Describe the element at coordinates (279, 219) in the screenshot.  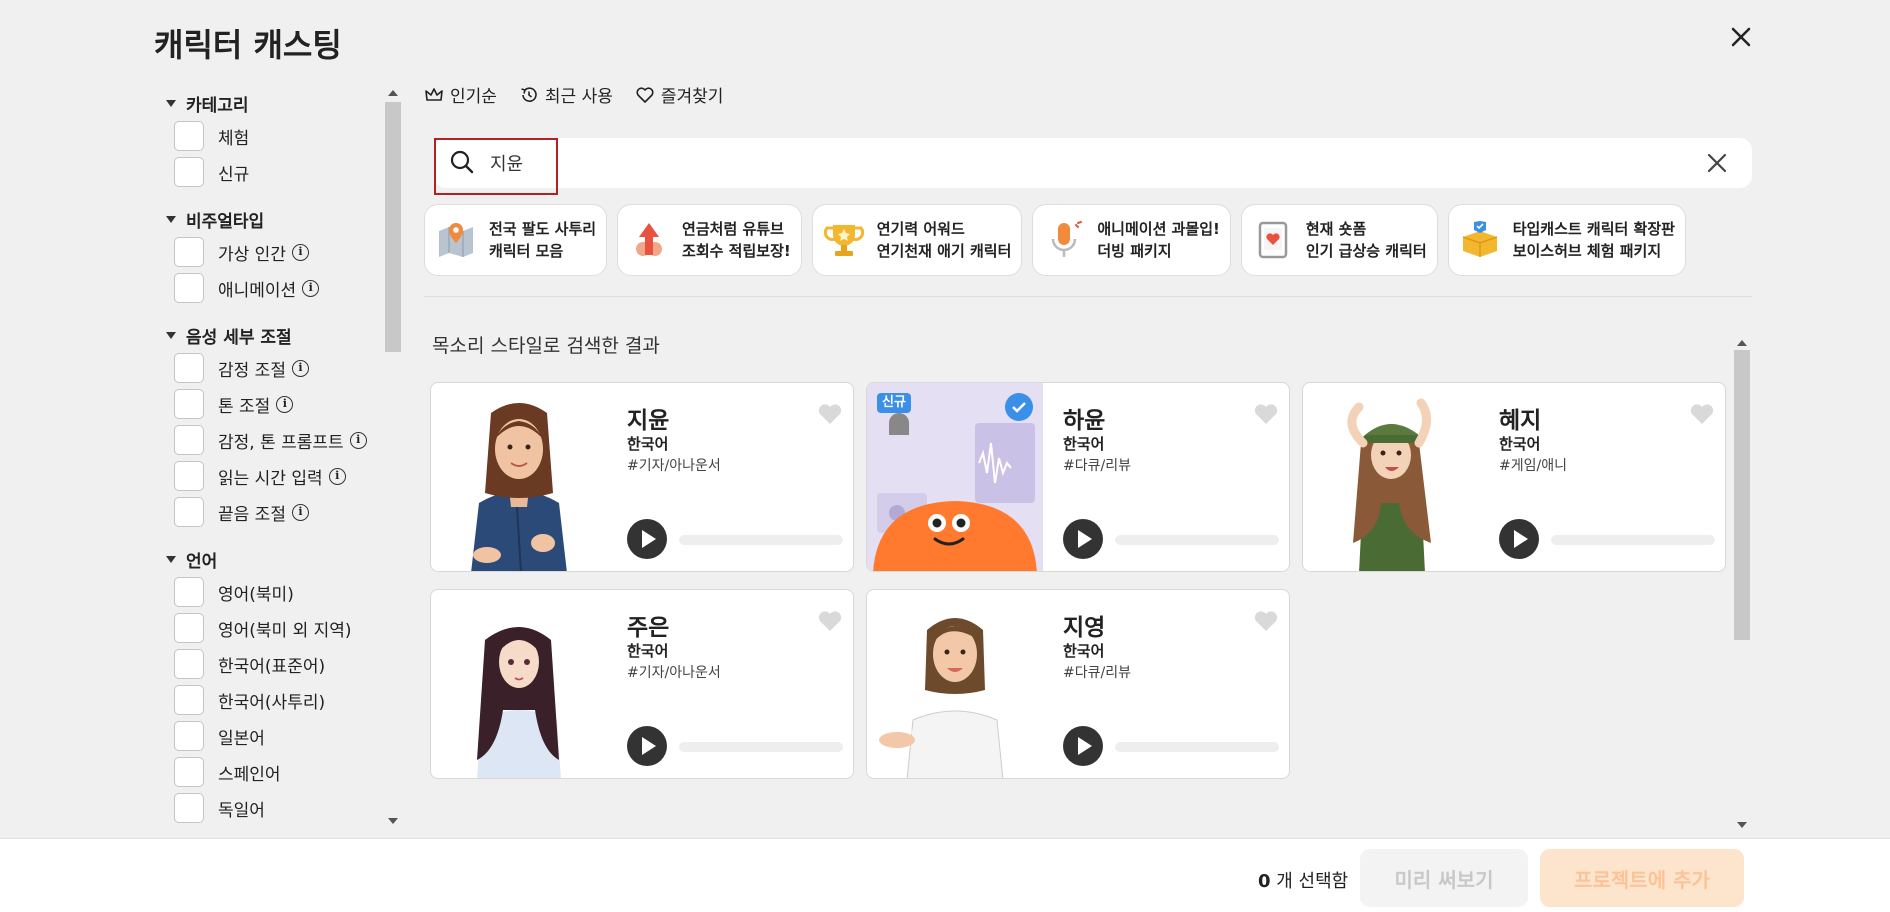
I see `filter-section-header: 비주얼타입` at that location.